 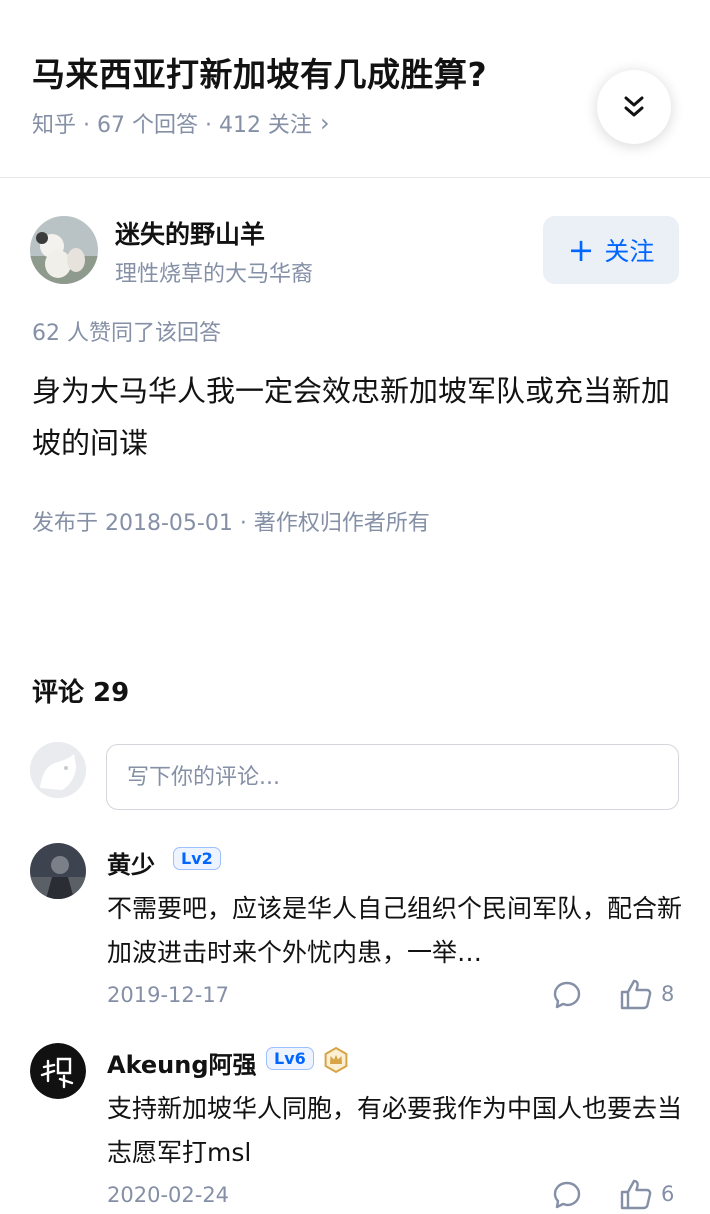 I want to click on crown-badge-icon, so click(x=336, y=1062).